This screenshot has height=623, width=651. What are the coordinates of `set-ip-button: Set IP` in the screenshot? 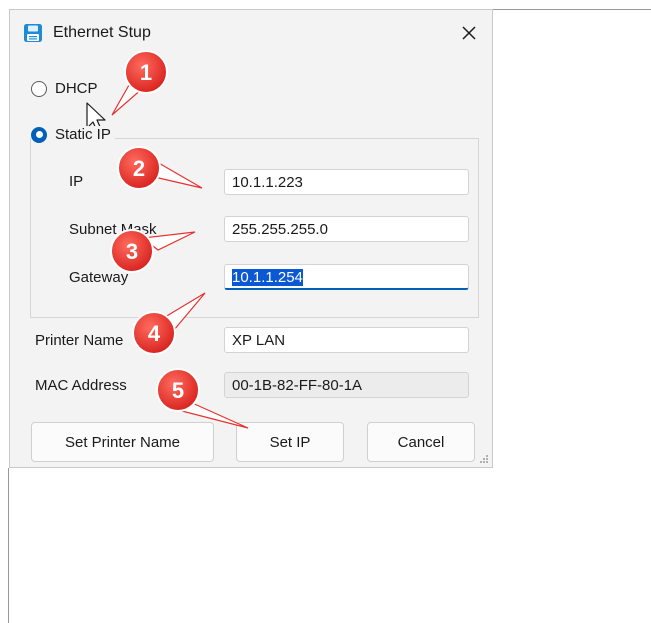 It's located at (290, 442).